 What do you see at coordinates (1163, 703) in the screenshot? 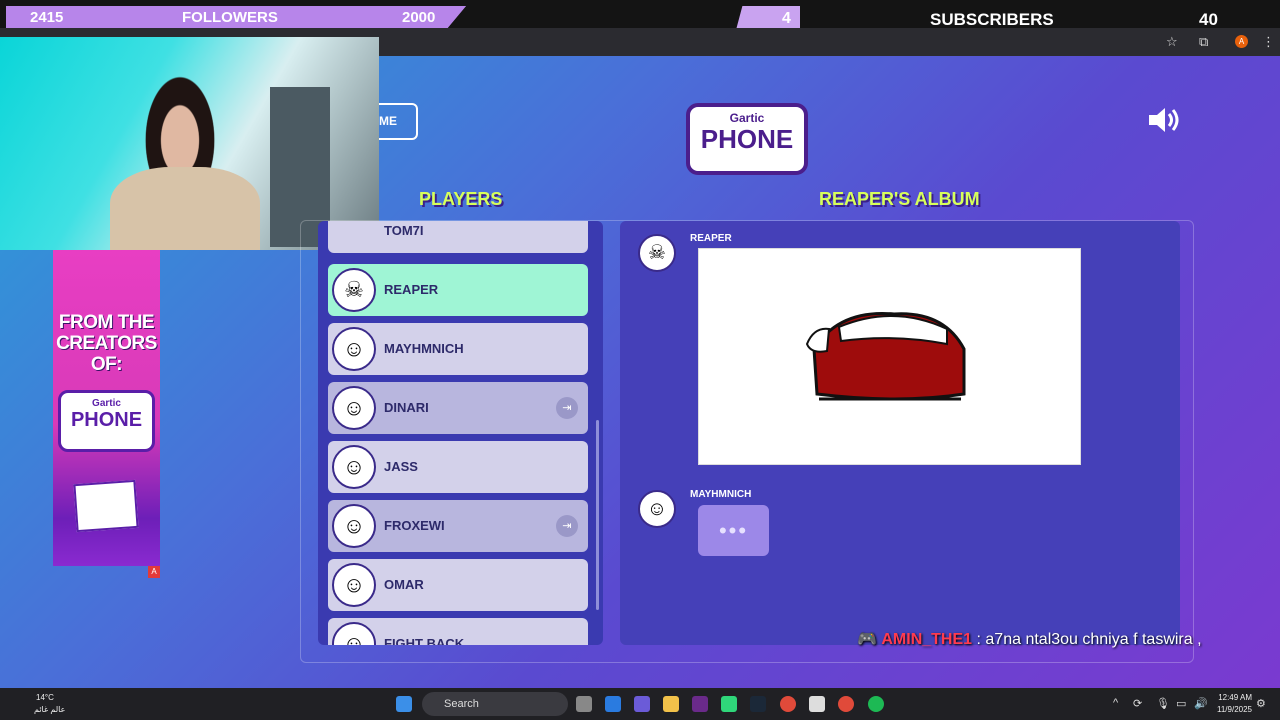
I see `microphone-icon: 🎙` at bounding box center [1163, 703].